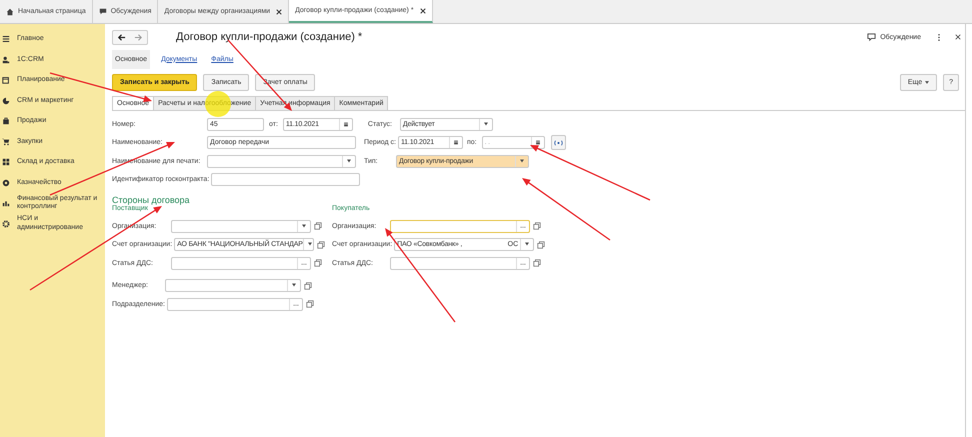 The width and height of the screenshot is (972, 437). I want to click on list-icon, so click(6, 39).